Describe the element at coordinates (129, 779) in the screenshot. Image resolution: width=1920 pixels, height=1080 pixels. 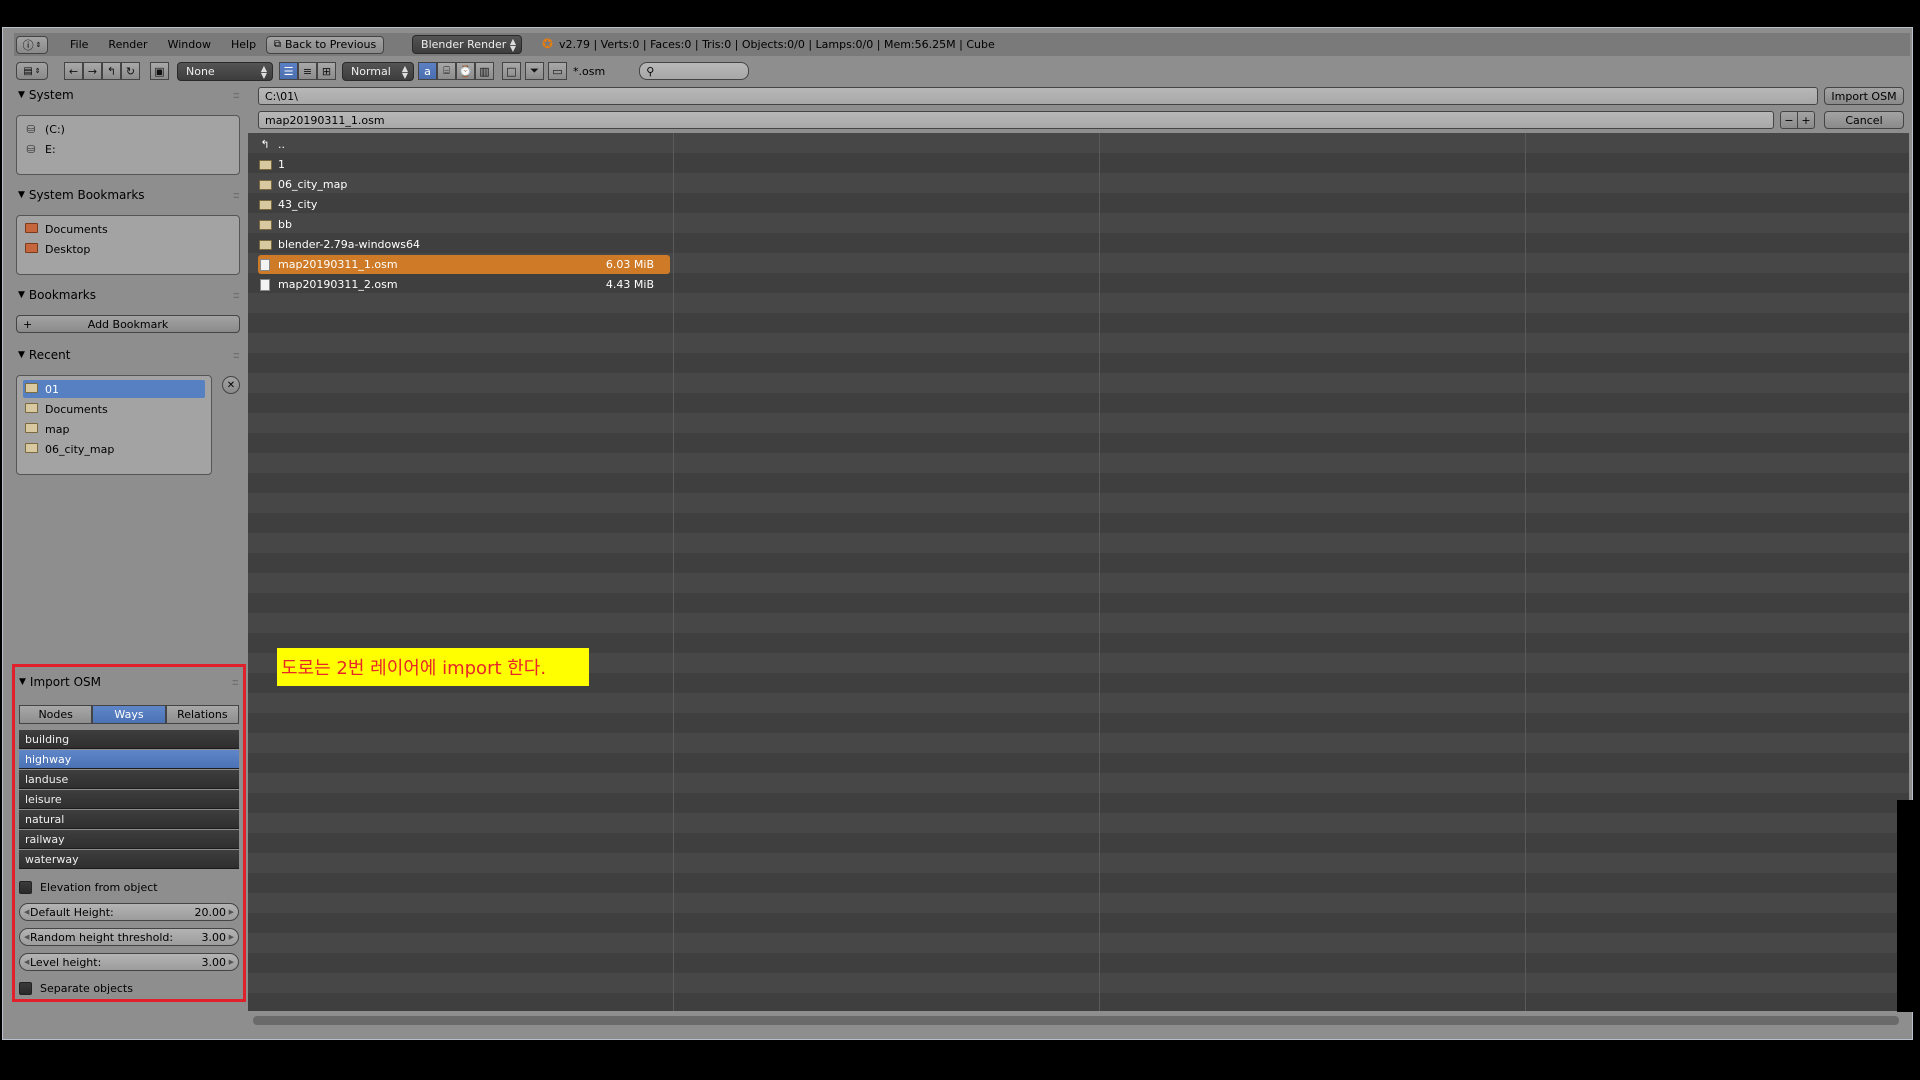
I see `way-item-landuse: landuse` at that location.